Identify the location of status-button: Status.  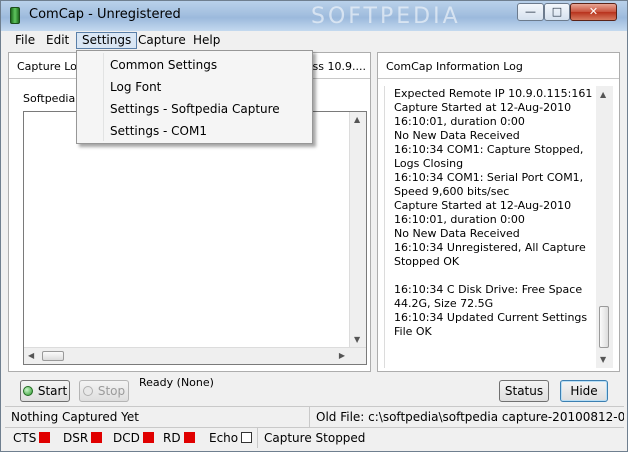
(524, 391).